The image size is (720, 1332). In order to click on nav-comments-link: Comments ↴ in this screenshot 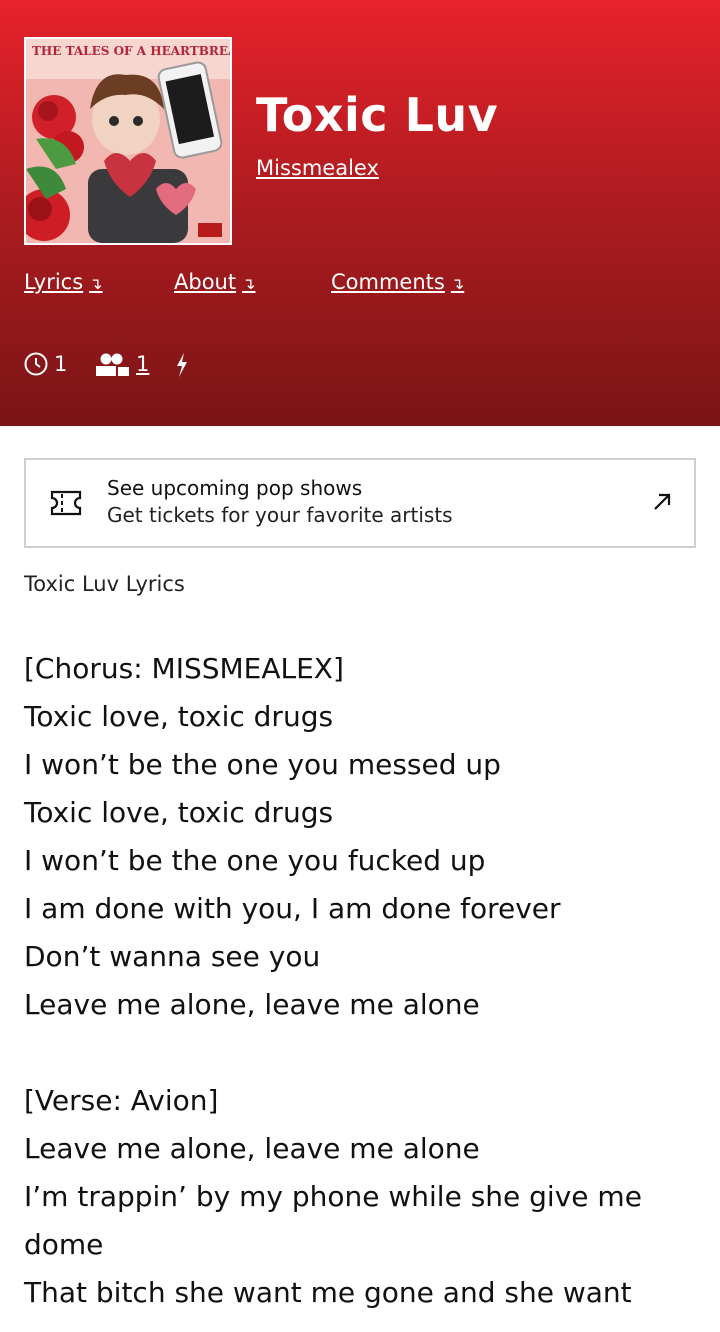, I will do `click(397, 282)`.